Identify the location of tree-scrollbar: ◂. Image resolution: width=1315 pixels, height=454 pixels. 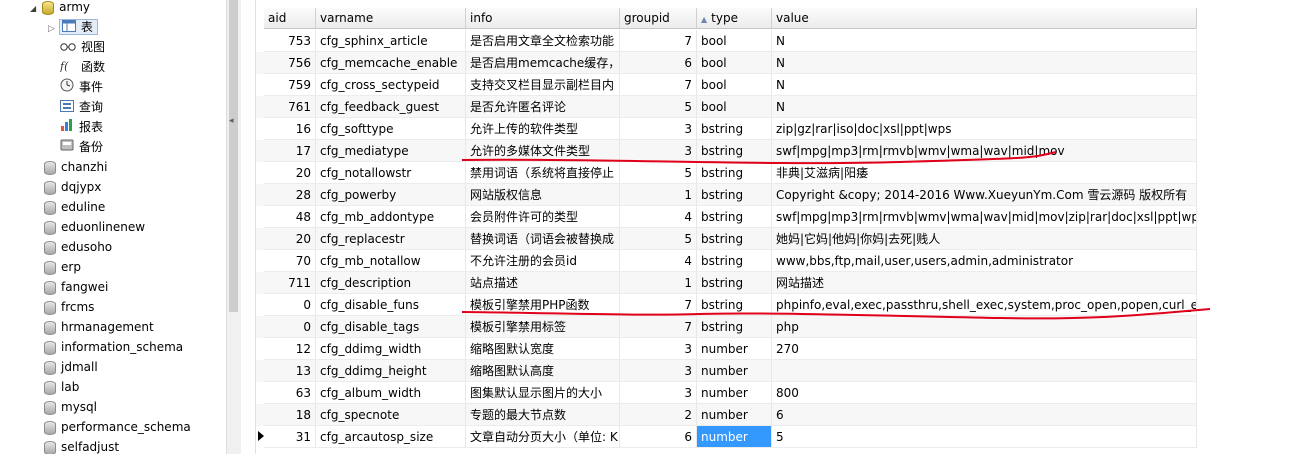
(233, 227).